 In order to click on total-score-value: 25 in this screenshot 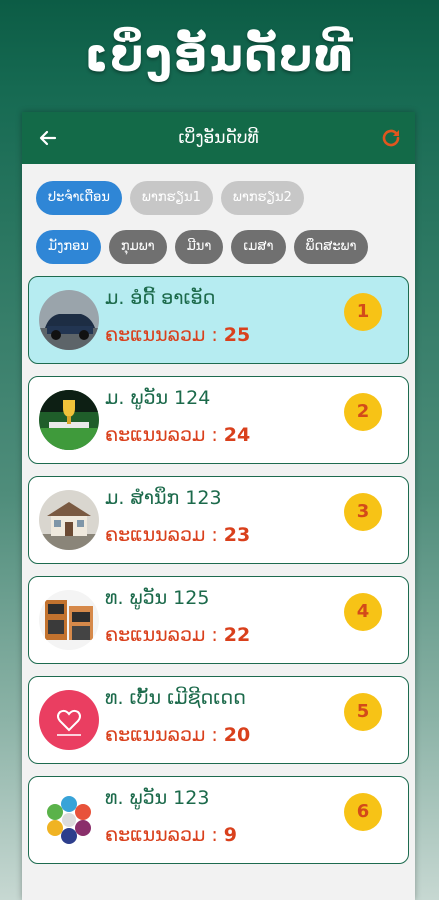, I will do `click(237, 335)`.